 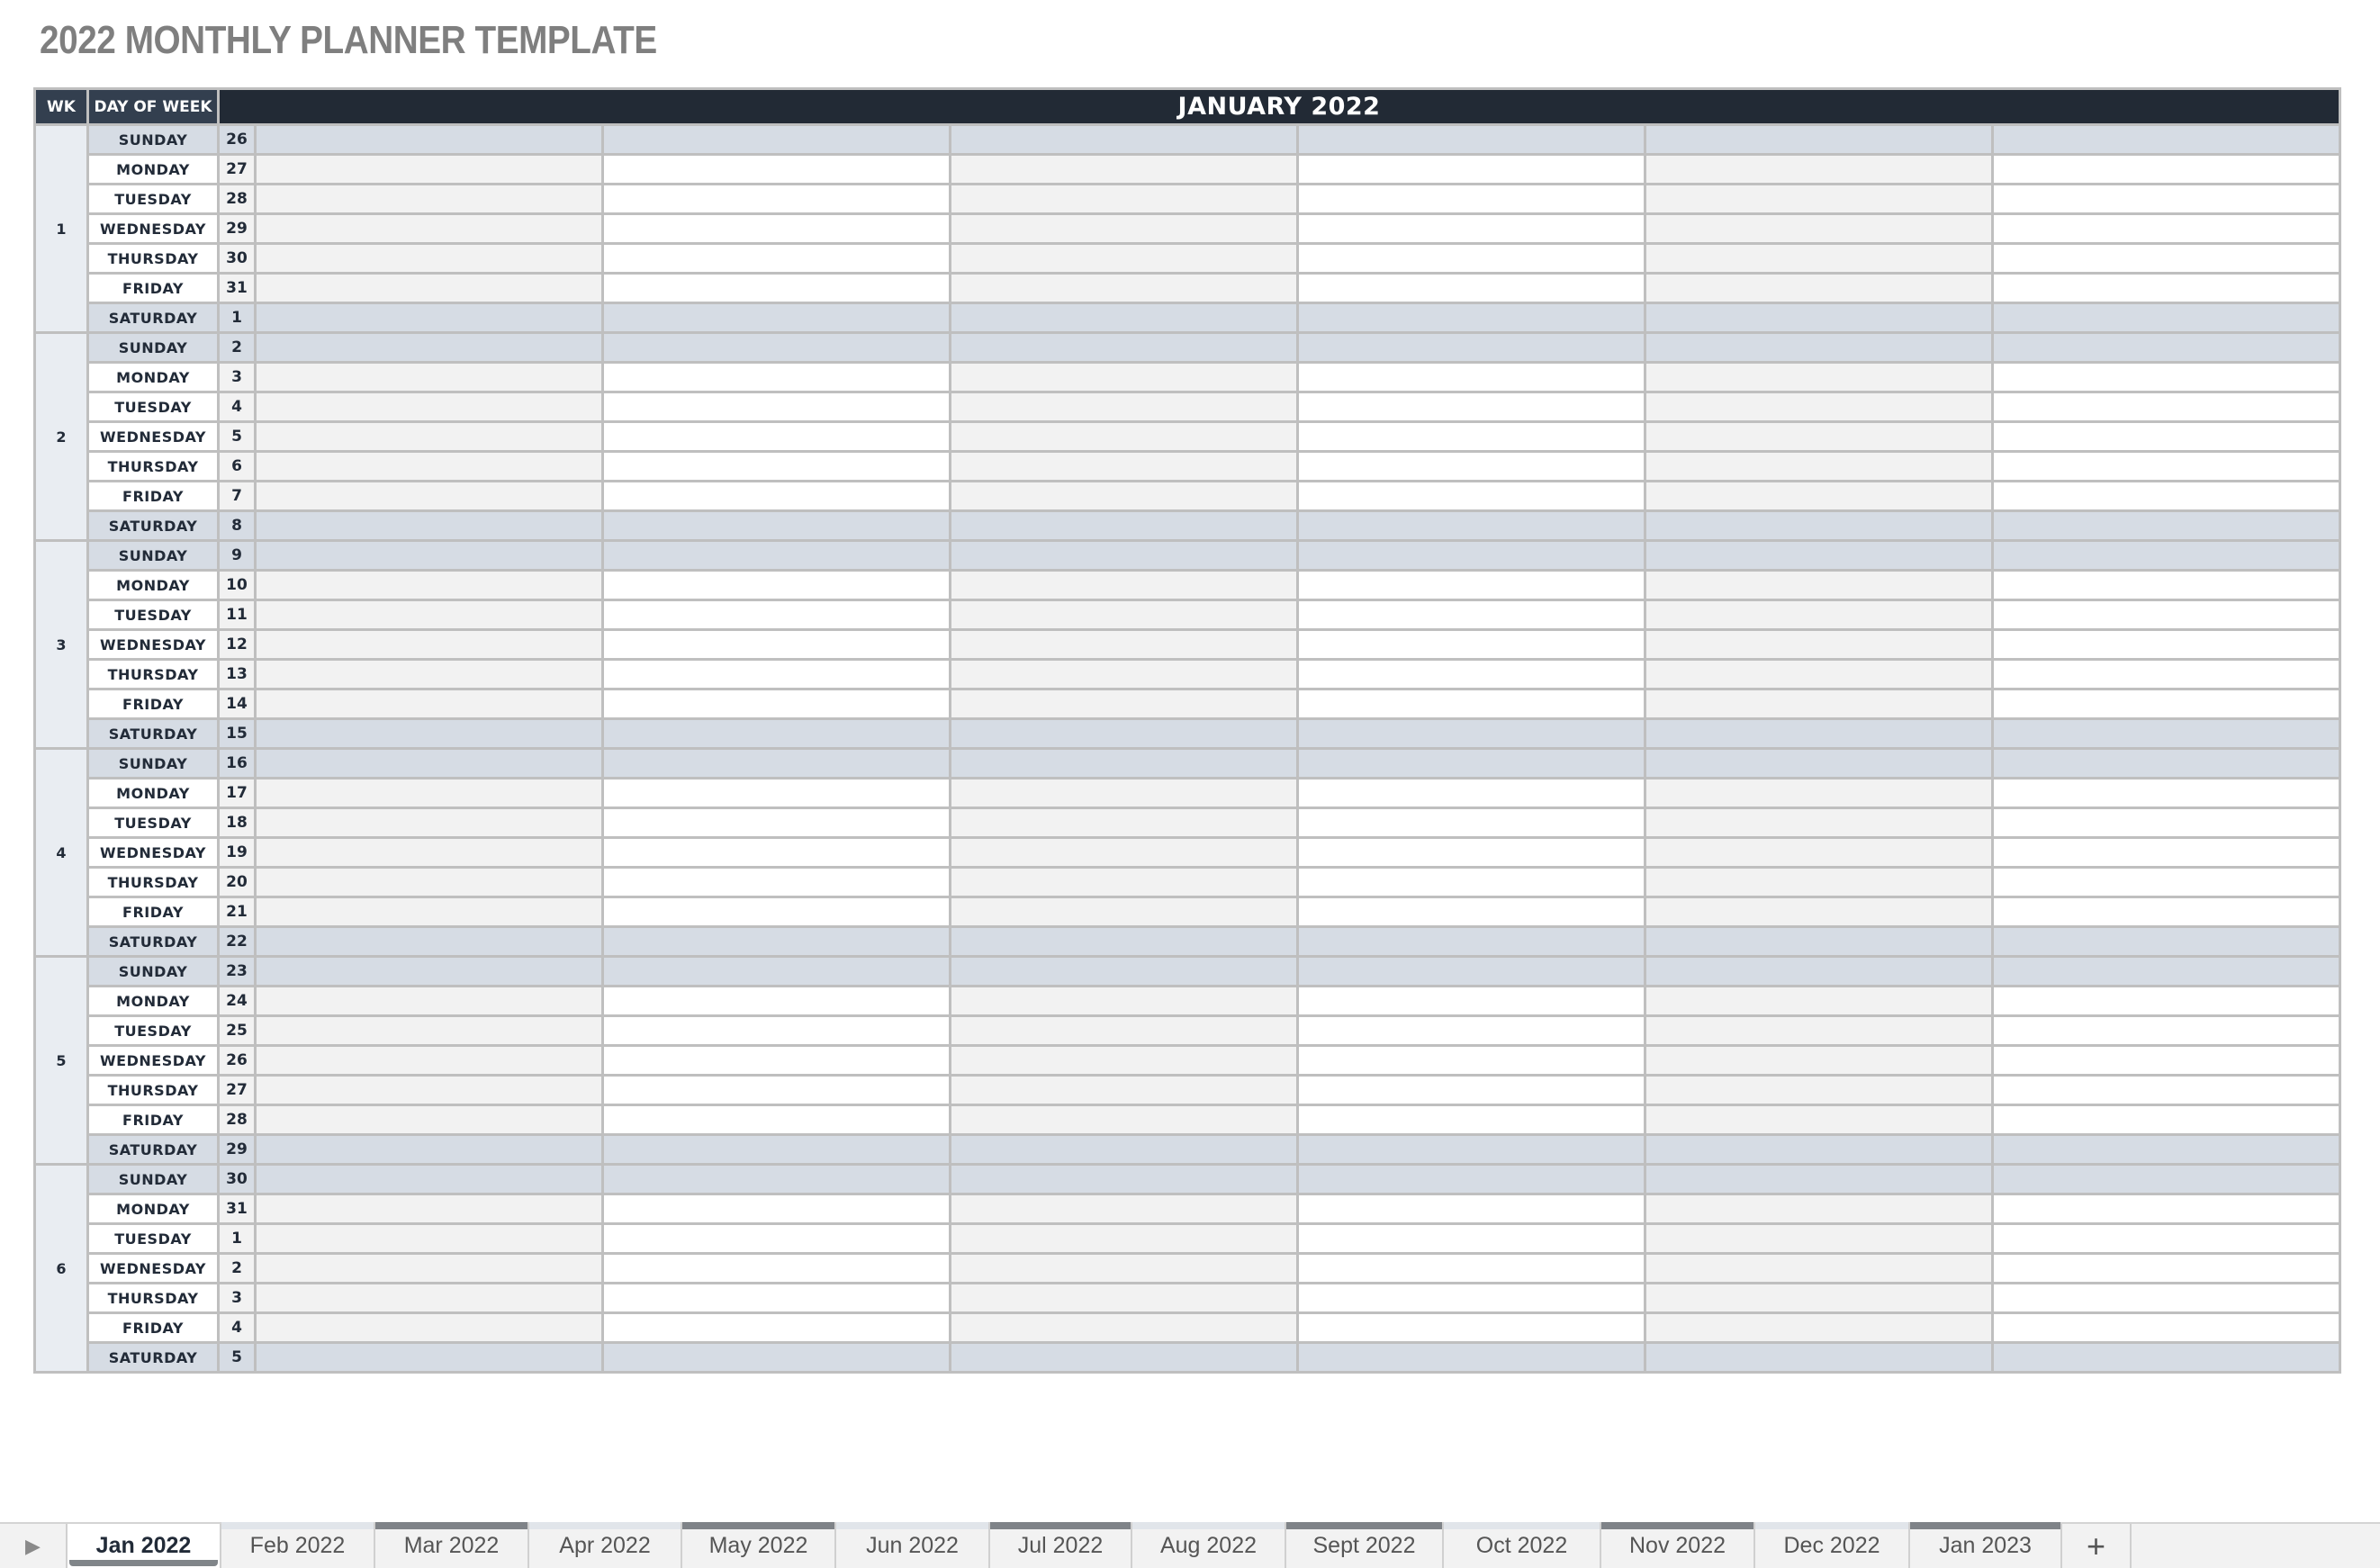 I want to click on sheet-tab: Jul 2022, so click(x=1061, y=1545).